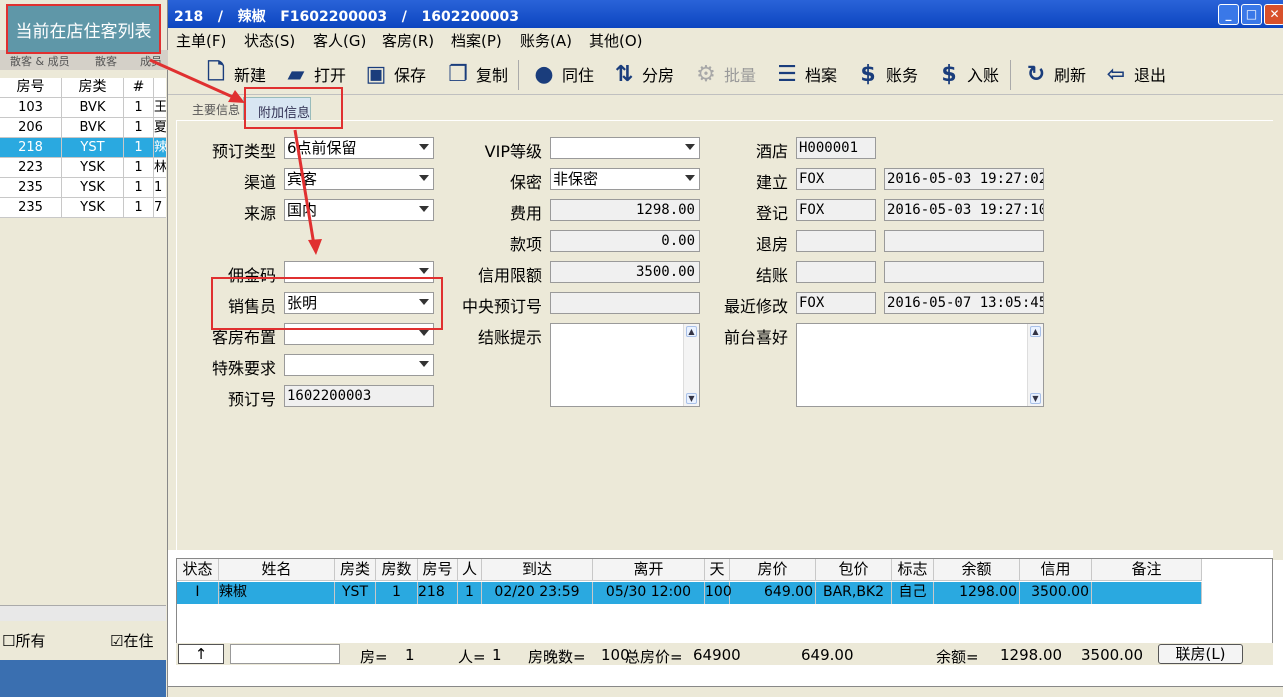 This screenshot has height=697, width=1283. I want to click on label-booking-no: 预订号, so click(251, 399).